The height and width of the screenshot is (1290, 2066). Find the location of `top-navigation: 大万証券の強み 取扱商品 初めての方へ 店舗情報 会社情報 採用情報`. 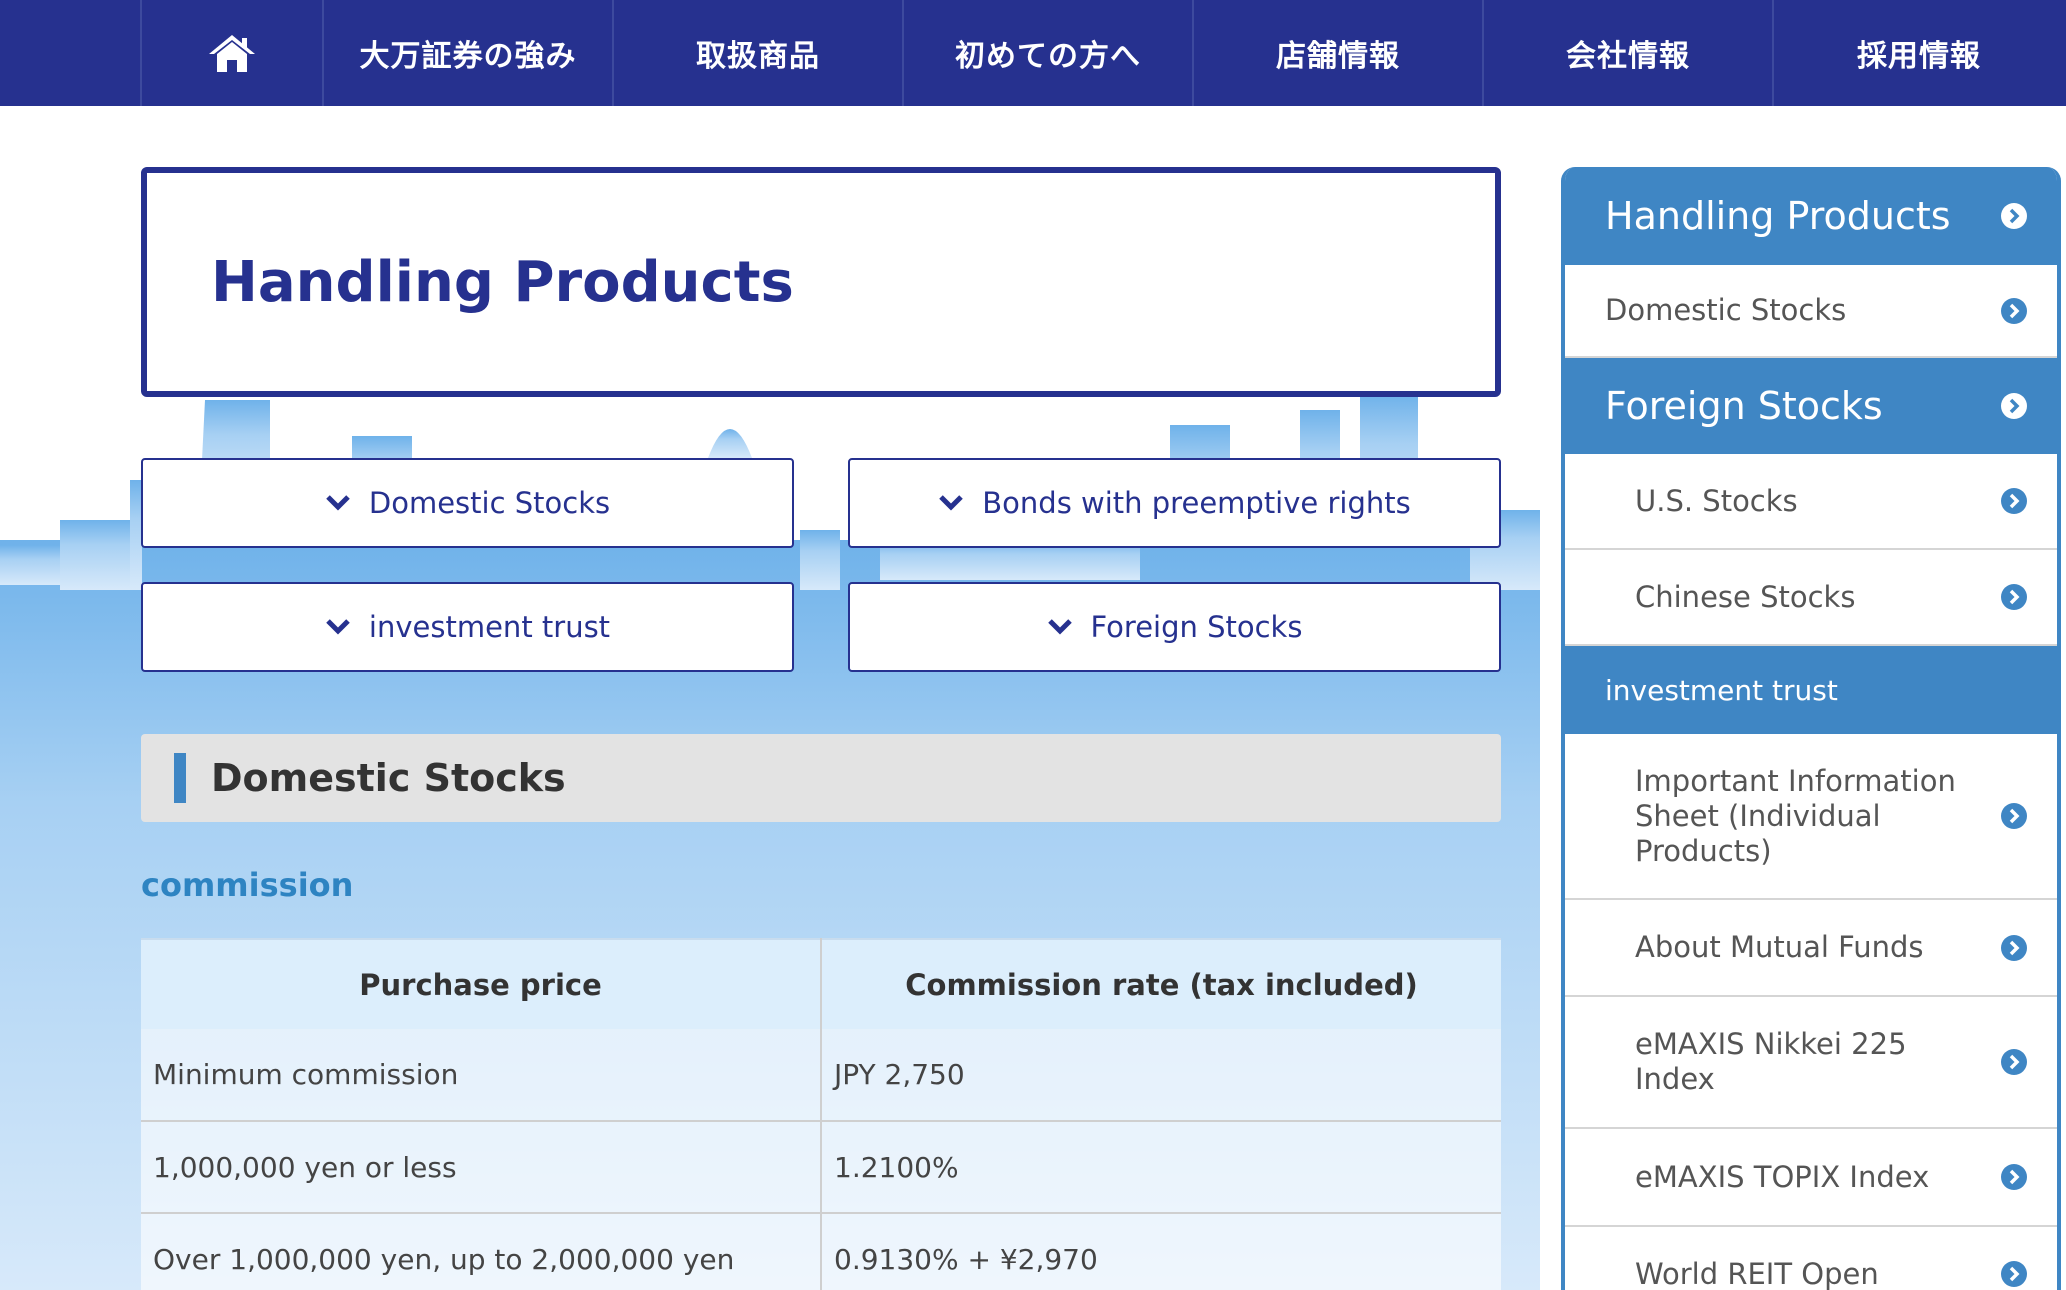

top-navigation: 大万証券の強み 取扱商品 初めての方へ 店舗情報 会社情報 採用情報 is located at coordinates (1033, 53).